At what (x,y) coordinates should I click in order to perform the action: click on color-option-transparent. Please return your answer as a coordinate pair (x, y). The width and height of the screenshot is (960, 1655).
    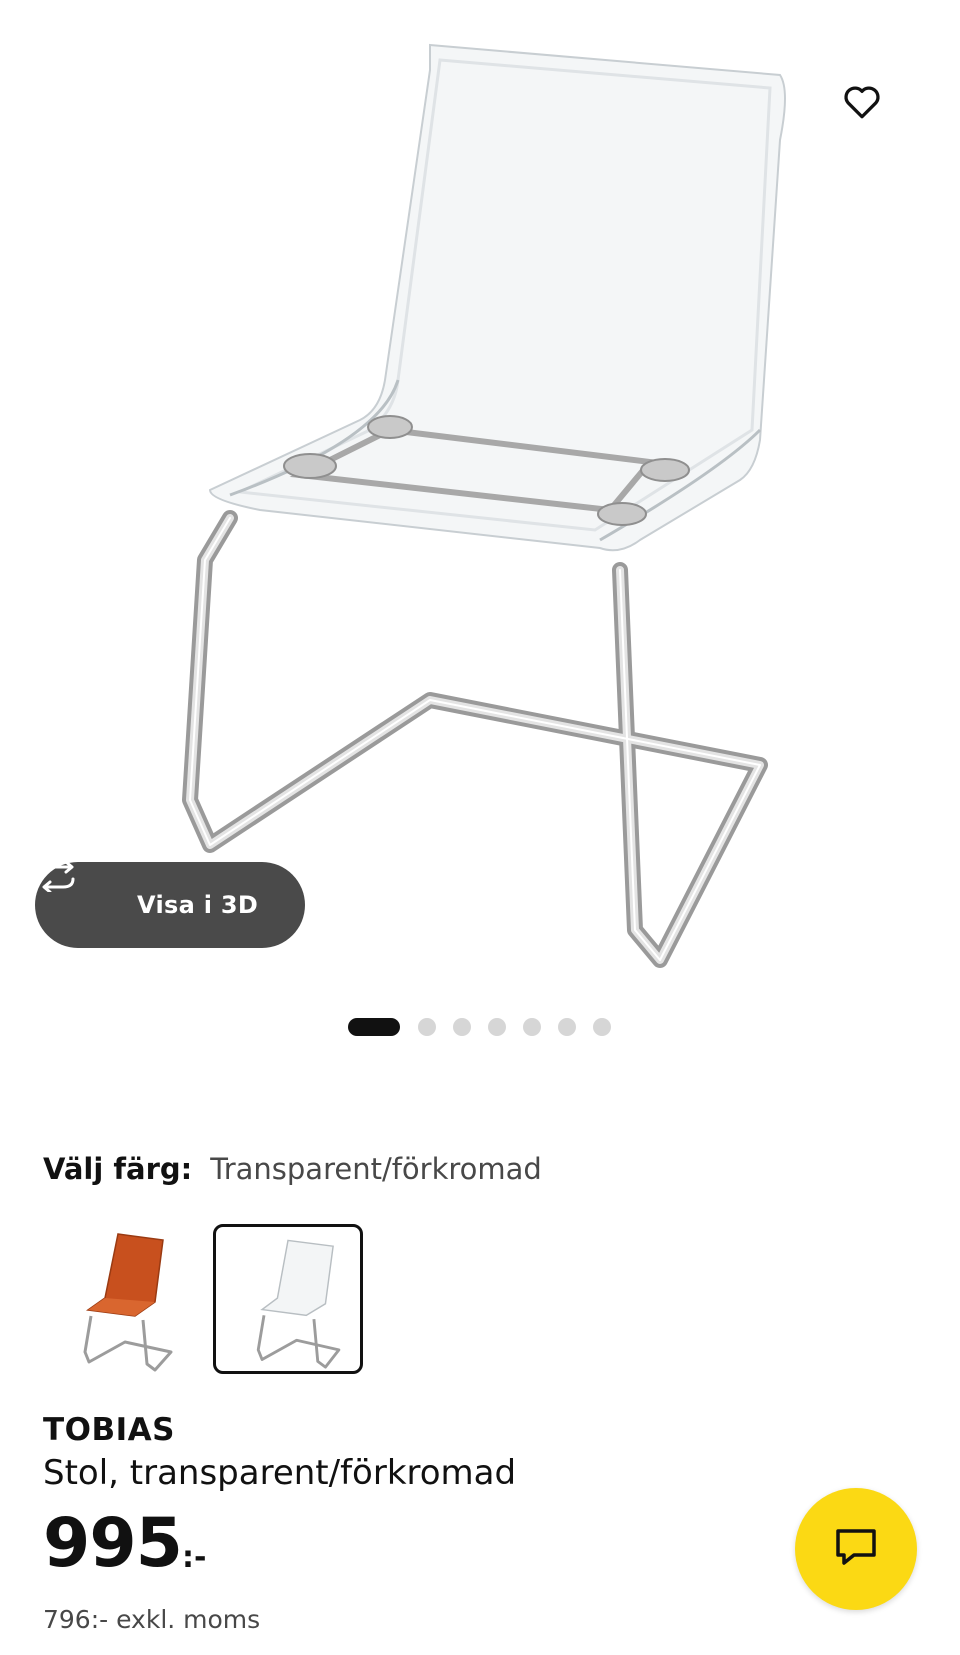
    Looking at the image, I should click on (288, 1299).